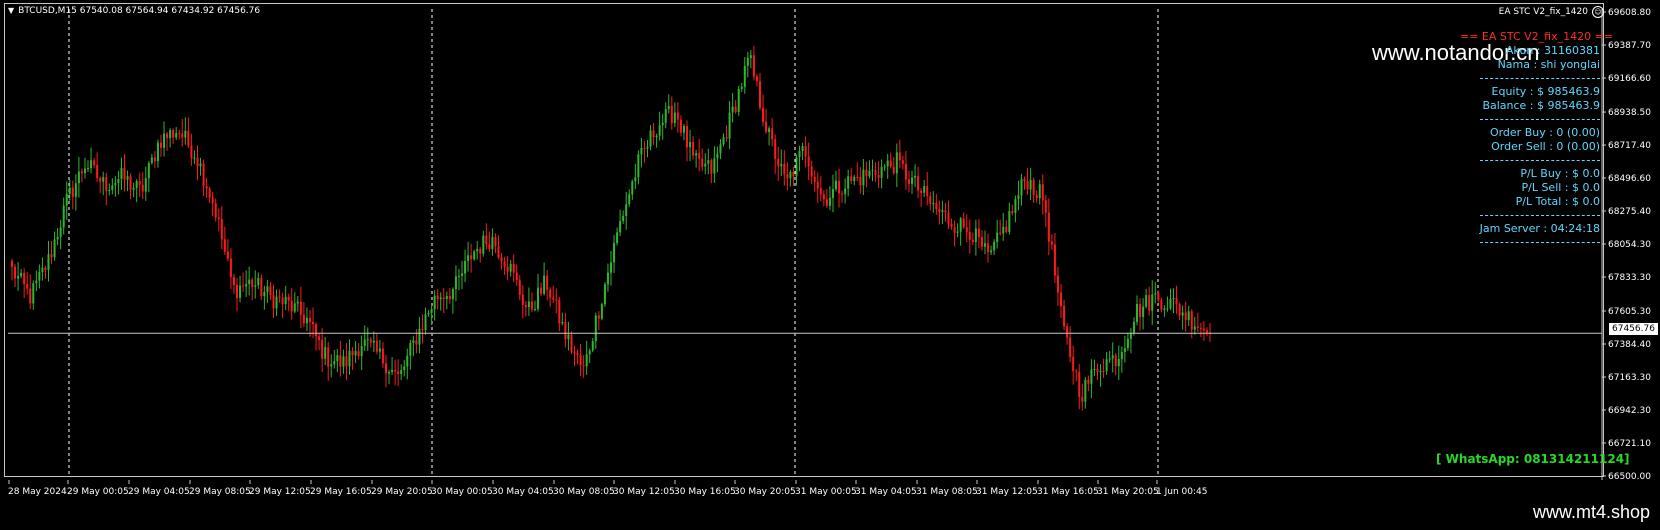 The image size is (1660, 530). Describe the element at coordinates (1545, 91) in the screenshot. I see `equity-value: Equity : $ 985463.9` at that location.